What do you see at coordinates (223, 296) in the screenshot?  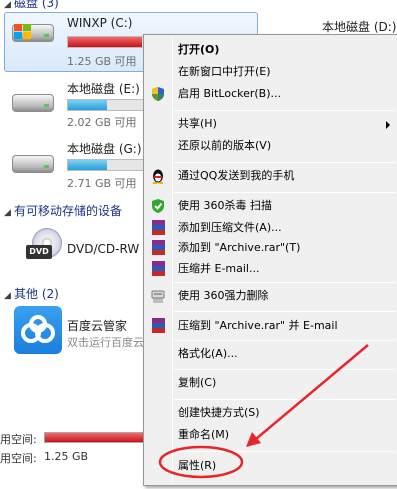 I see `menu-item-360-shred: 使用 360强力删除` at bounding box center [223, 296].